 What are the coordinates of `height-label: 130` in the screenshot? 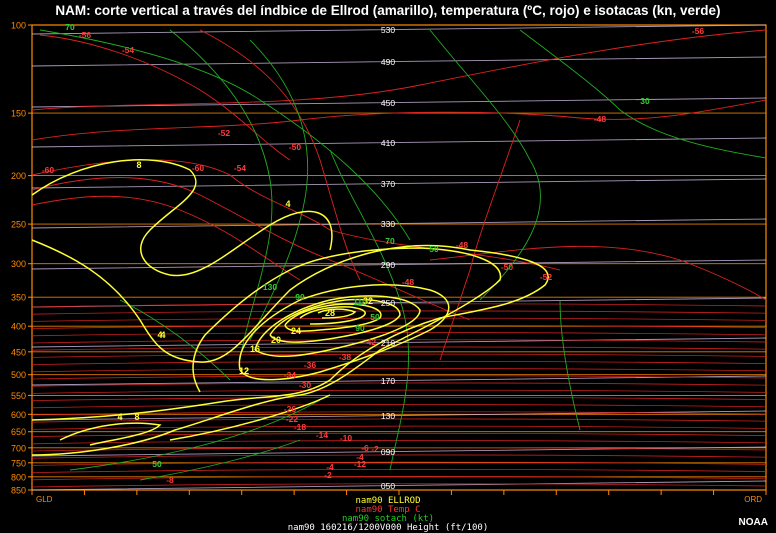 It's located at (388, 416).